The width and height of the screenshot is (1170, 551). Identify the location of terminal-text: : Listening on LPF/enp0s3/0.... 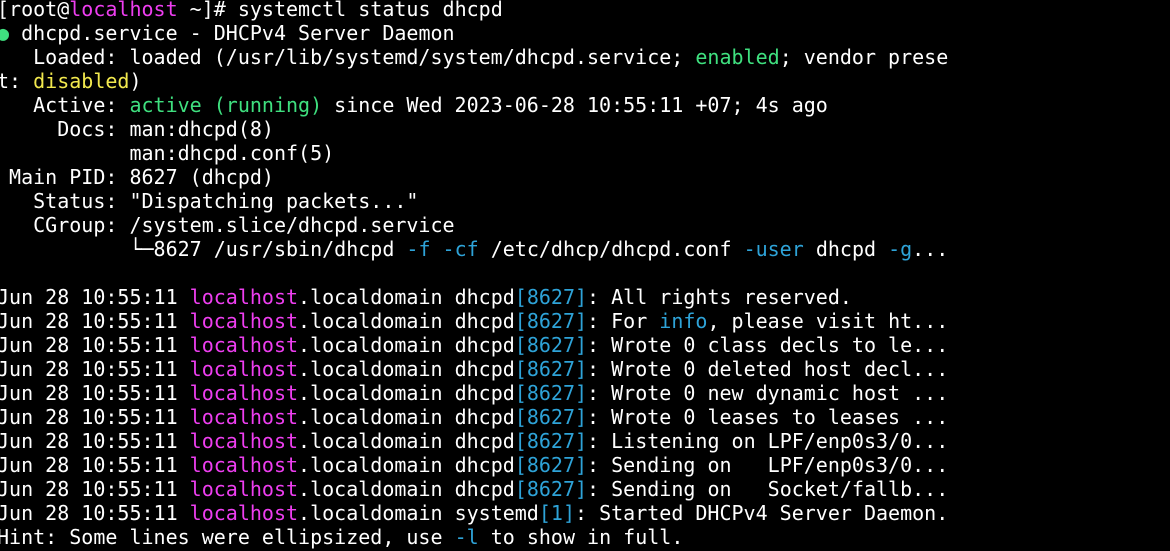
(768, 441).